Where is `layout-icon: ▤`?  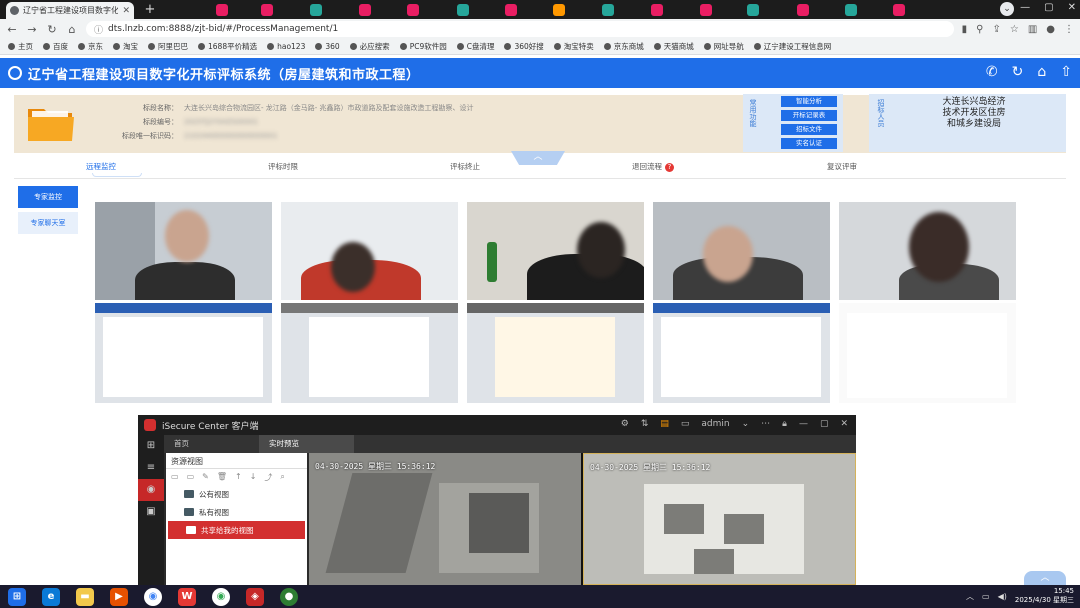 layout-icon: ▤ is located at coordinates (664, 424).